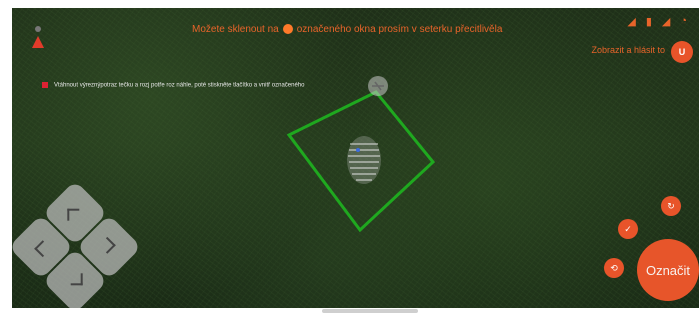 This screenshot has height=316, width=699. Describe the element at coordinates (77, 244) in the screenshot. I see `dpad` at that location.